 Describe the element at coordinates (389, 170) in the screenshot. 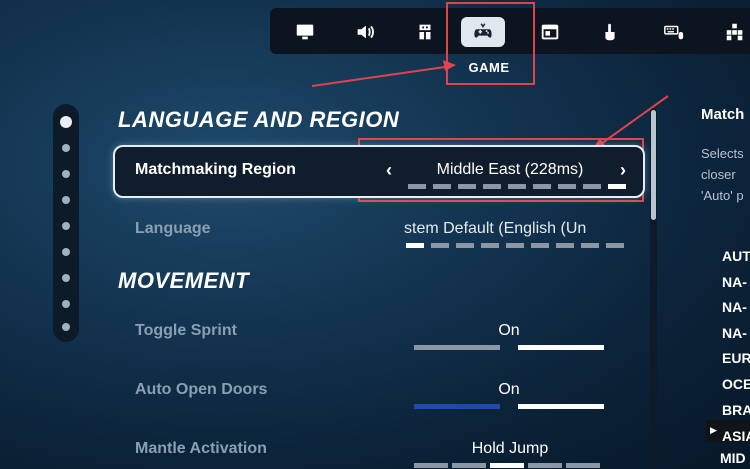

I see `chevron-left-icon: ‹` at that location.